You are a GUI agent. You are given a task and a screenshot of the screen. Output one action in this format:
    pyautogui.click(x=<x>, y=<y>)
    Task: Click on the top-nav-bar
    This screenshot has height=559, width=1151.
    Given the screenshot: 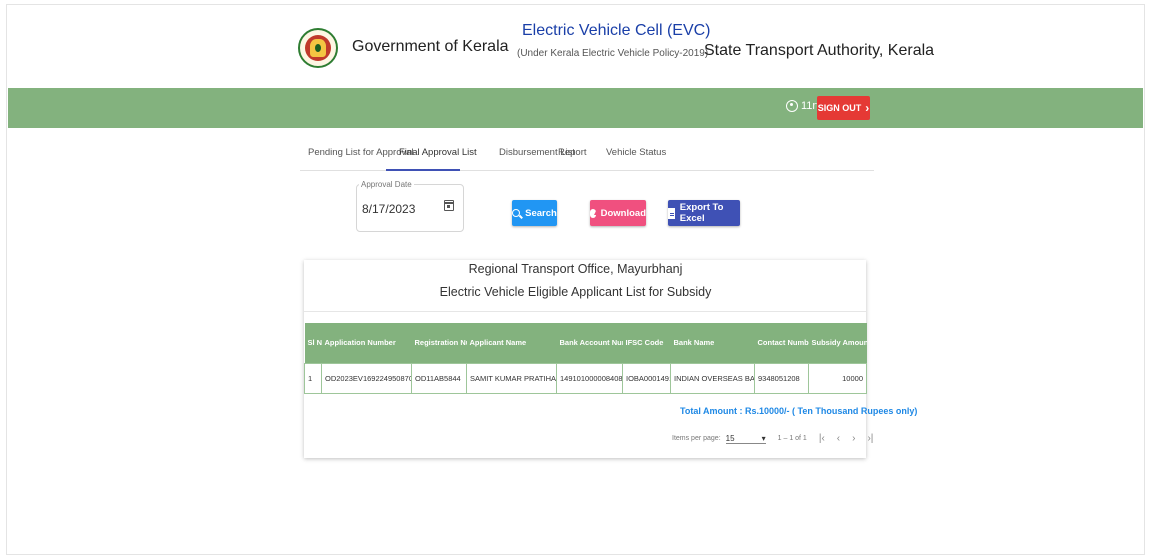 What is the action you would take?
    pyautogui.click(x=575, y=108)
    